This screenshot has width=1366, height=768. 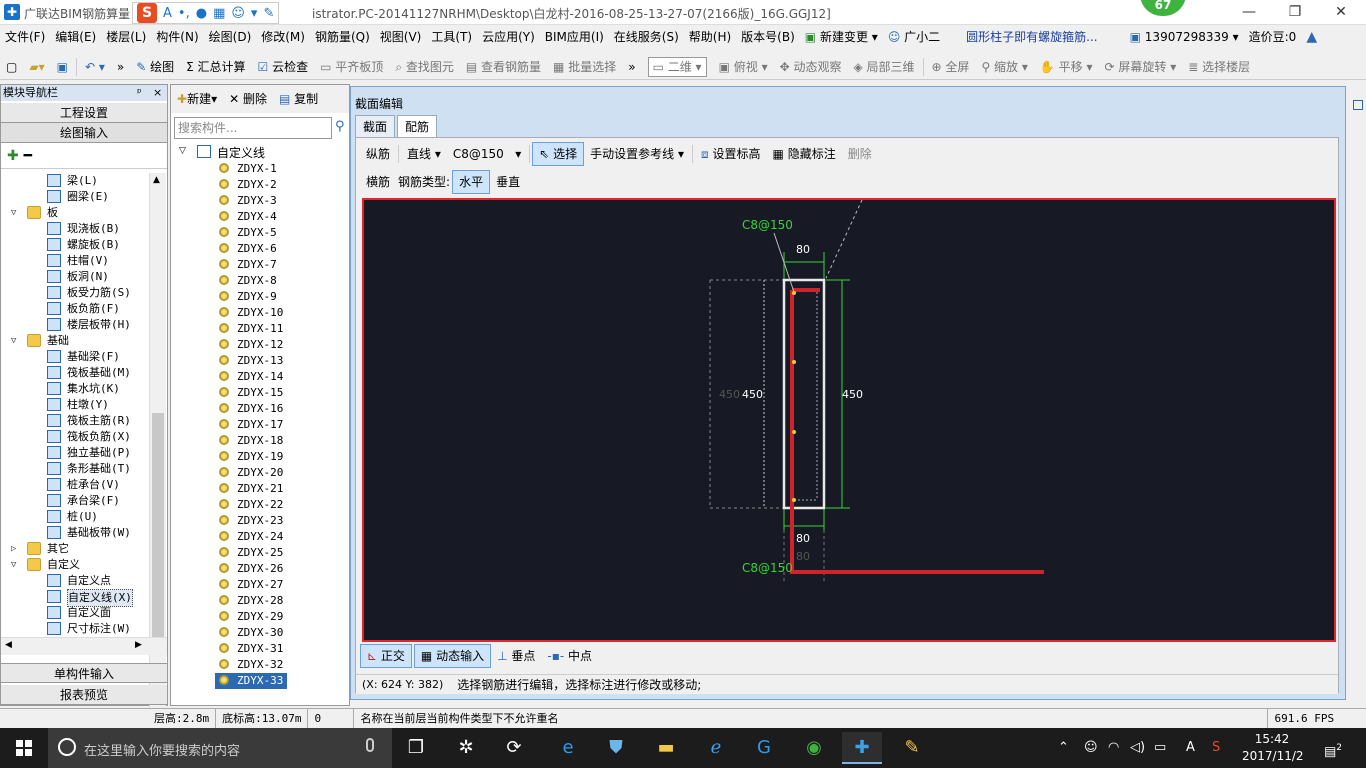 What do you see at coordinates (637, 154) in the screenshot?
I see `manual-ref-line-button: 手动设置参考线 ▾` at bounding box center [637, 154].